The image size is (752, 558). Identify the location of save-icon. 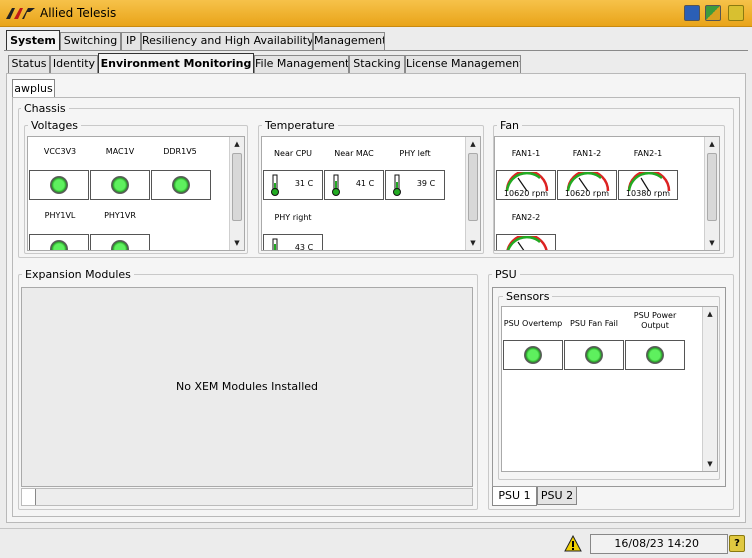
(692, 13).